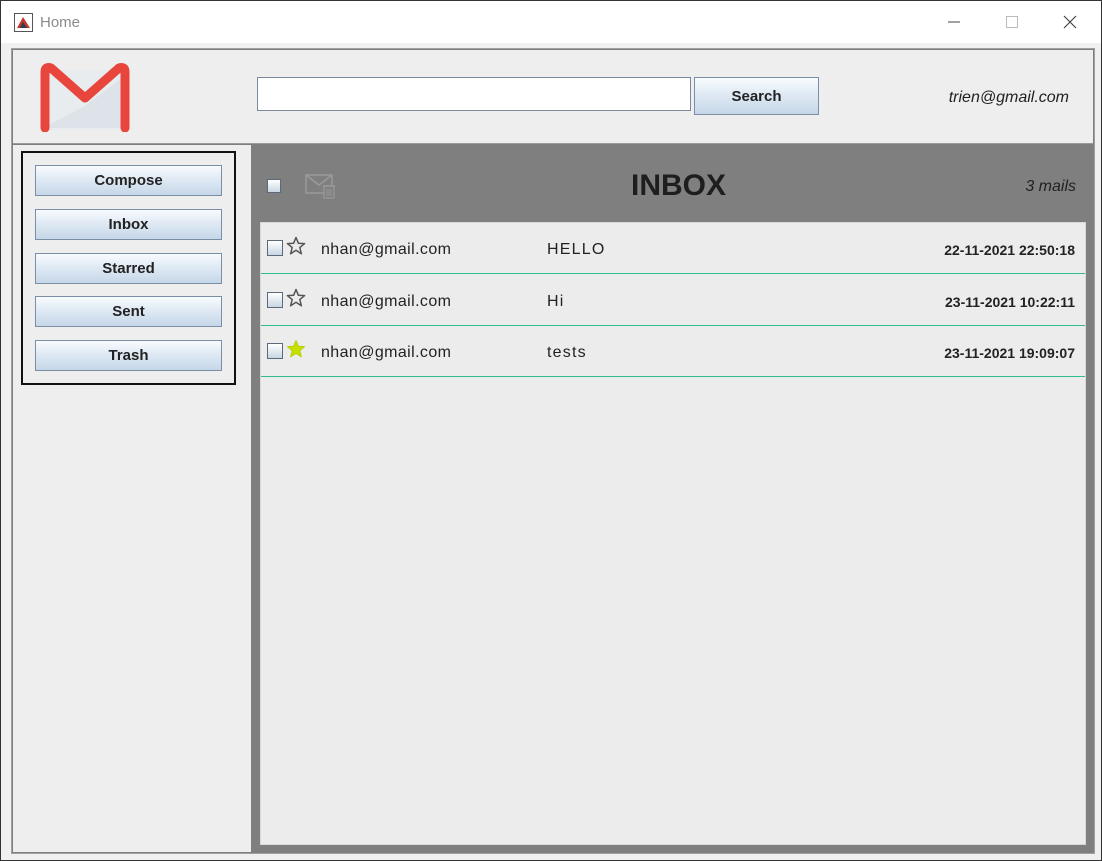 This screenshot has width=1102, height=861. What do you see at coordinates (756, 96) in the screenshot?
I see `search-button: Search` at bounding box center [756, 96].